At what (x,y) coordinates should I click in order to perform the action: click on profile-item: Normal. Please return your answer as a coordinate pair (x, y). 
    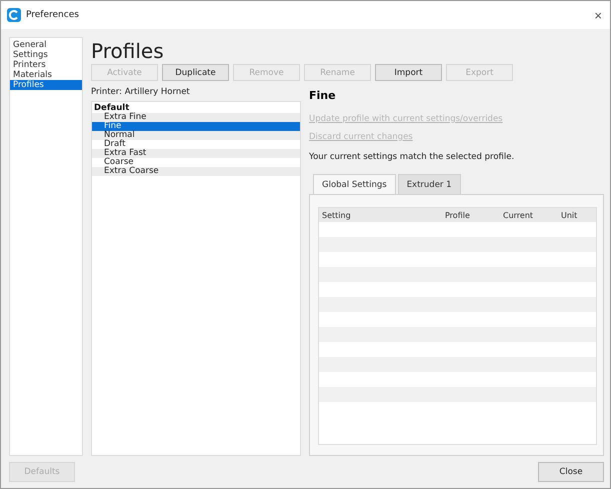
    Looking at the image, I should click on (196, 135).